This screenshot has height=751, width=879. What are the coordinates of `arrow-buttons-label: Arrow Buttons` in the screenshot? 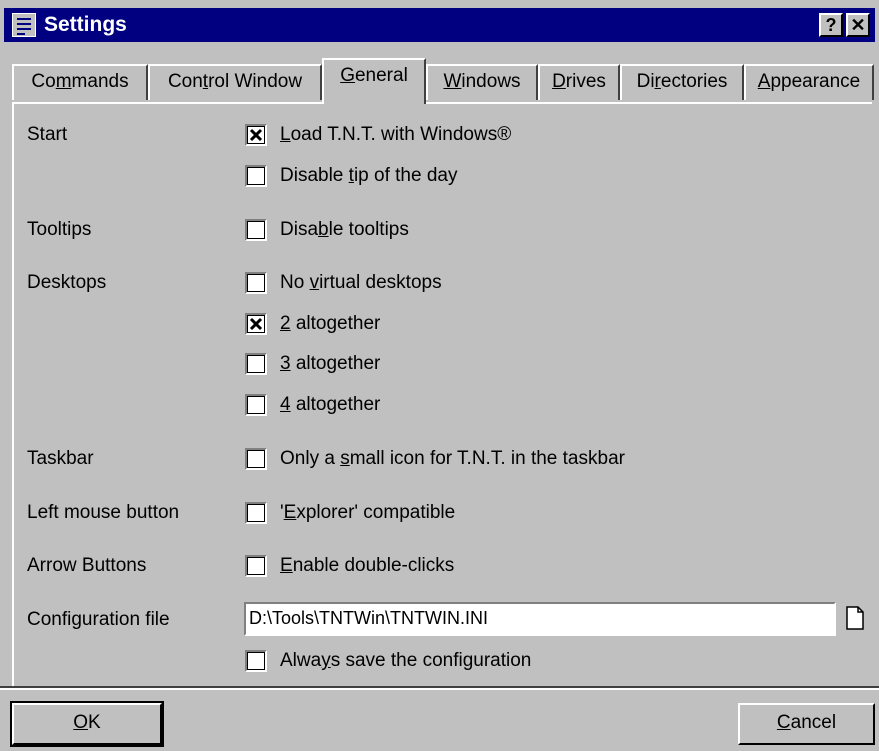 It's located at (87, 565).